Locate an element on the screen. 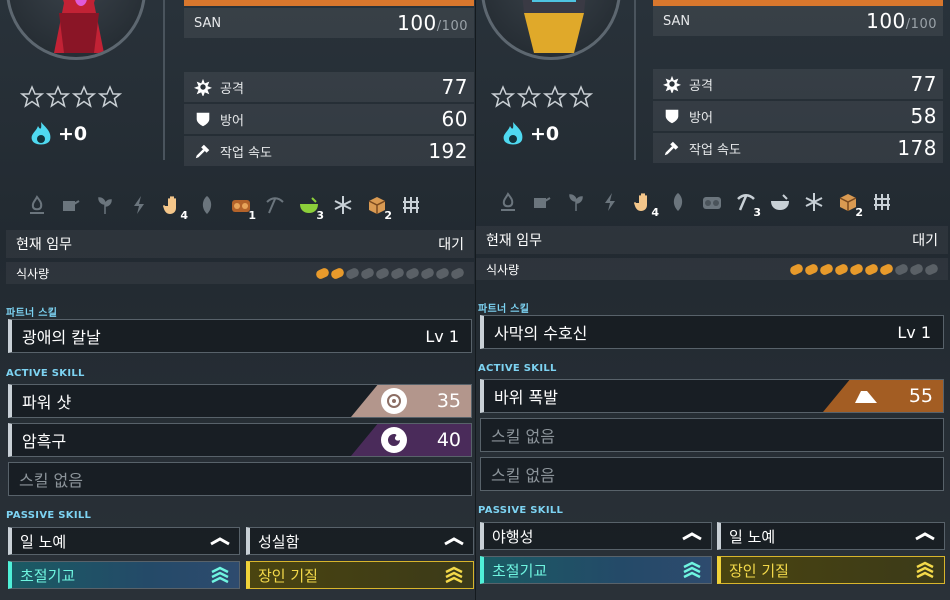 This screenshot has height=600, width=950. stat-row-work-speed: 작업 속도 192 is located at coordinates (329, 151).